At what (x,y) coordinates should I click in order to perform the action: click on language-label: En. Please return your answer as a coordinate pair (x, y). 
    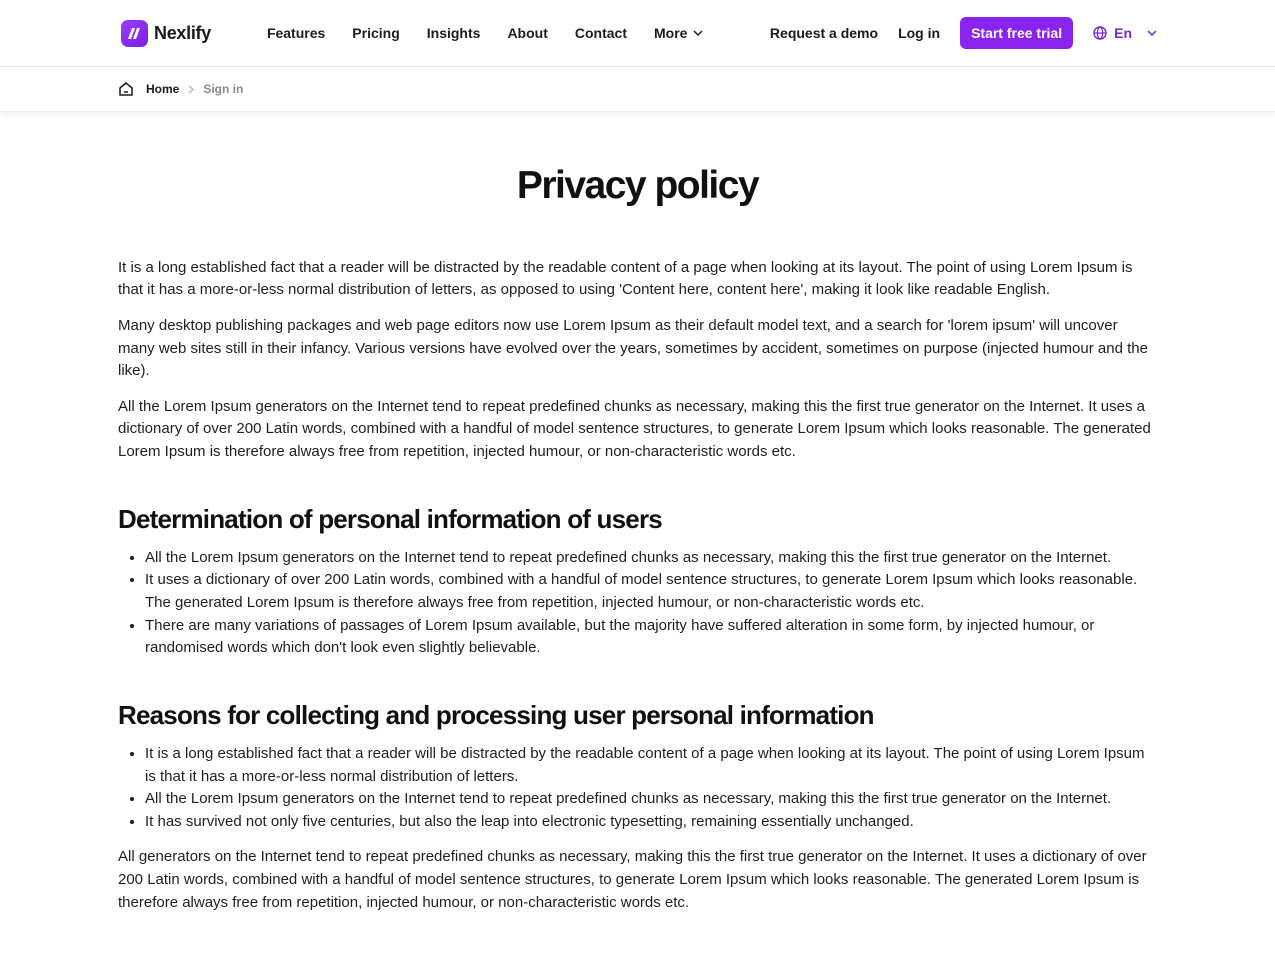
    Looking at the image, I should click on (1123, 33).